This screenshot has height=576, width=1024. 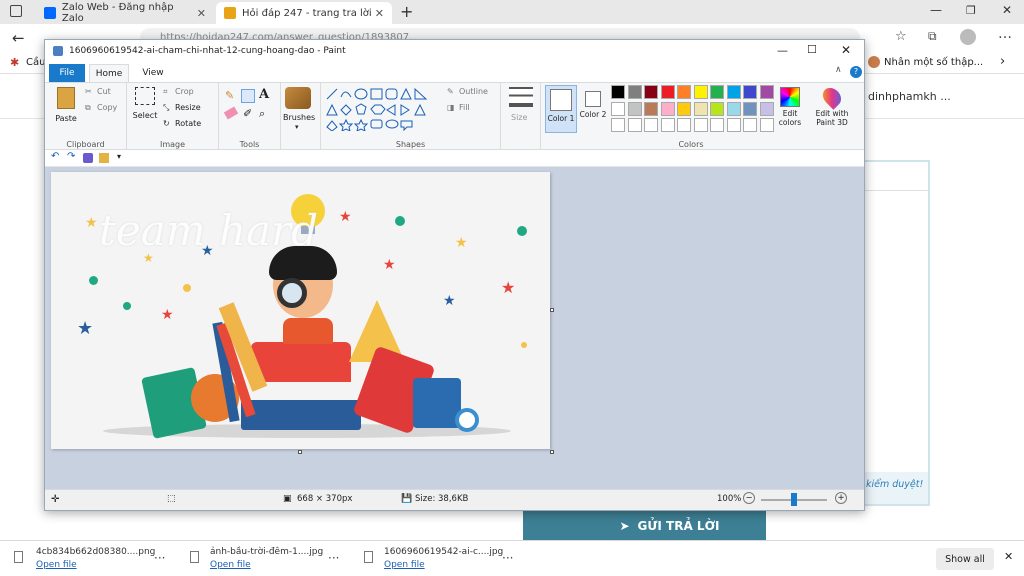 I want to click on submit-answer-button: ➤ GỬI TRẢ LỜI, so click(x=644, y=525).